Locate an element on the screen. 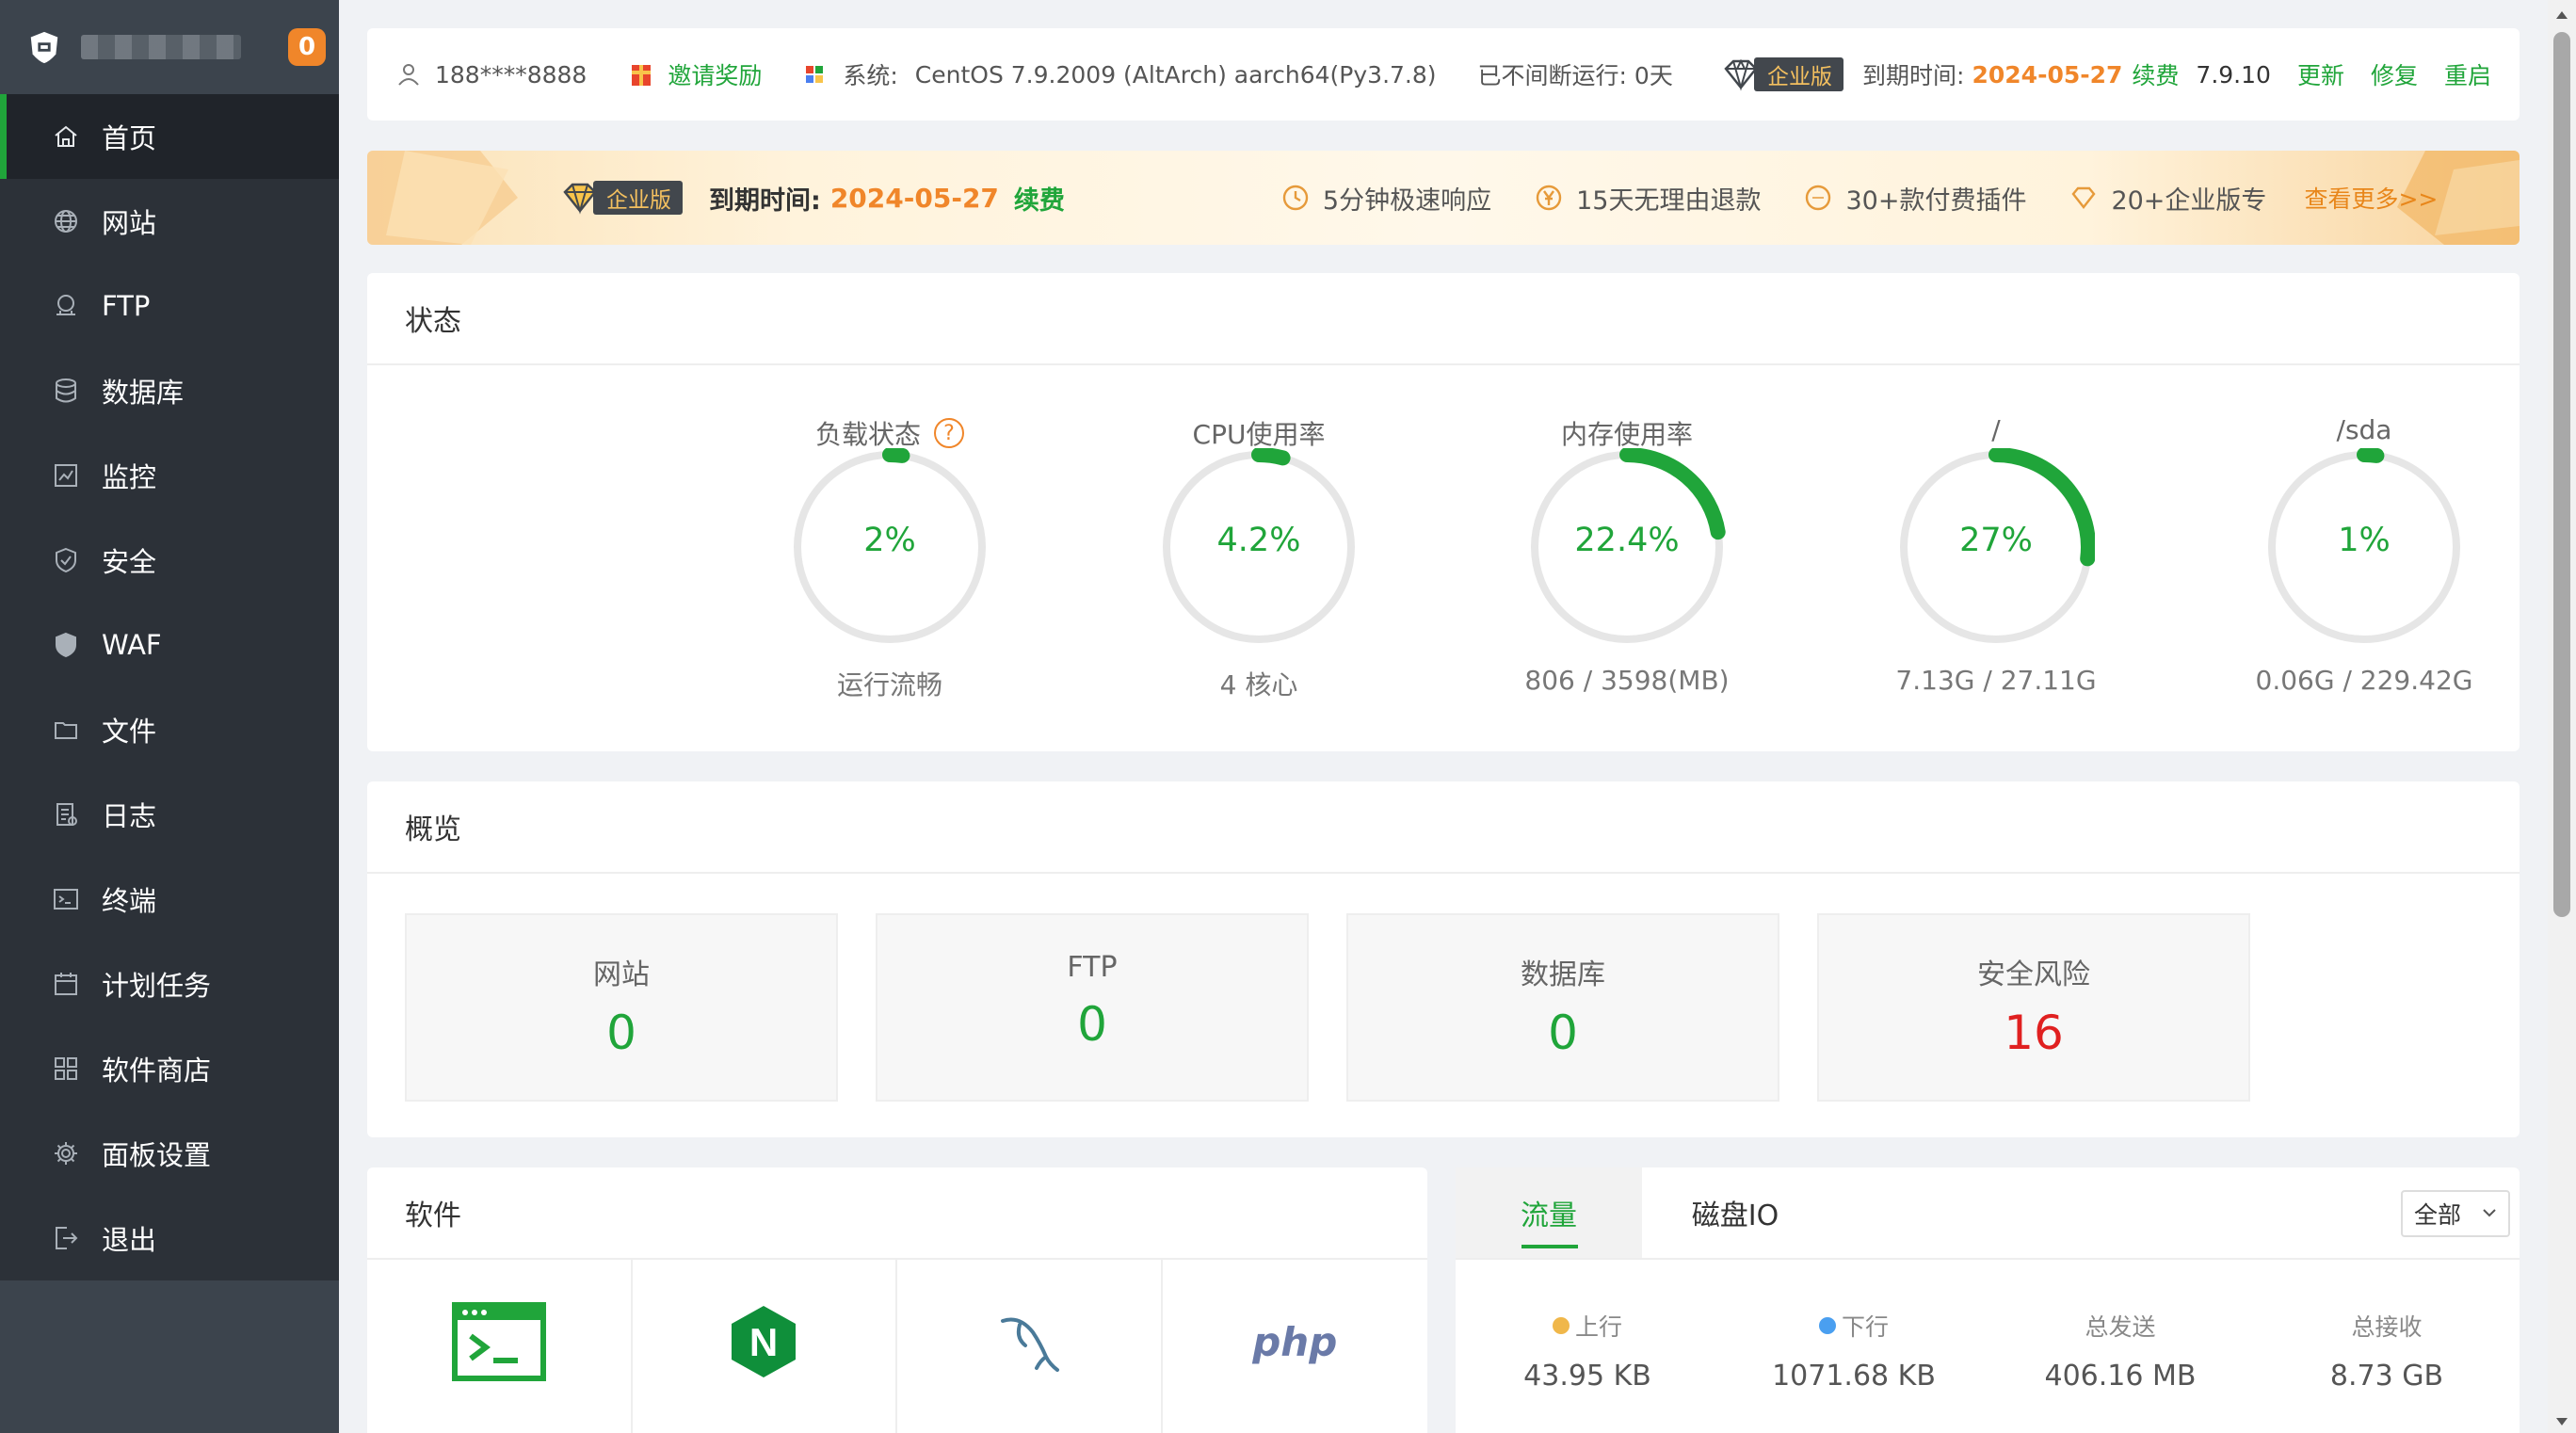 The height and width of the screenshot is (1433, 2576). stat-value: 1071.68 KB is located at coordinates (1854, 1376).